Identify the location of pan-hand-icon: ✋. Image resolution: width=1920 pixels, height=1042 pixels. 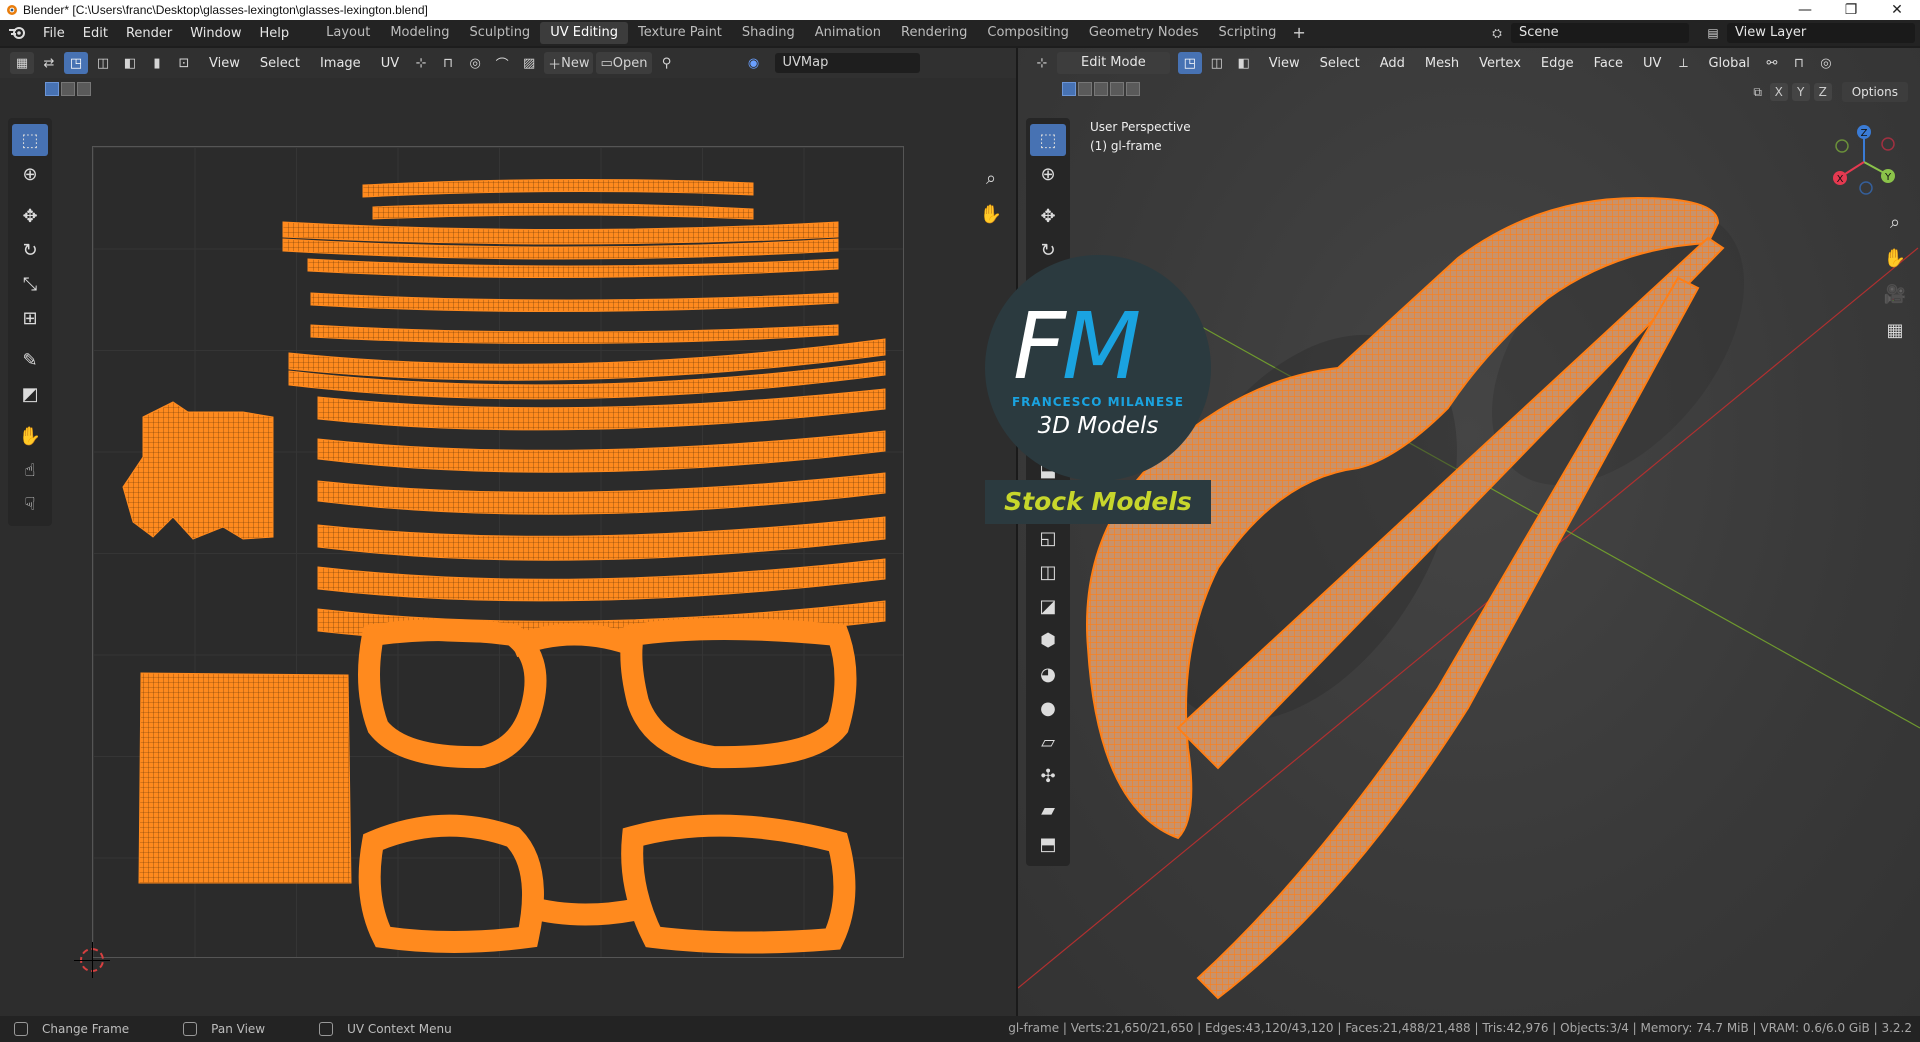
(991, 217).